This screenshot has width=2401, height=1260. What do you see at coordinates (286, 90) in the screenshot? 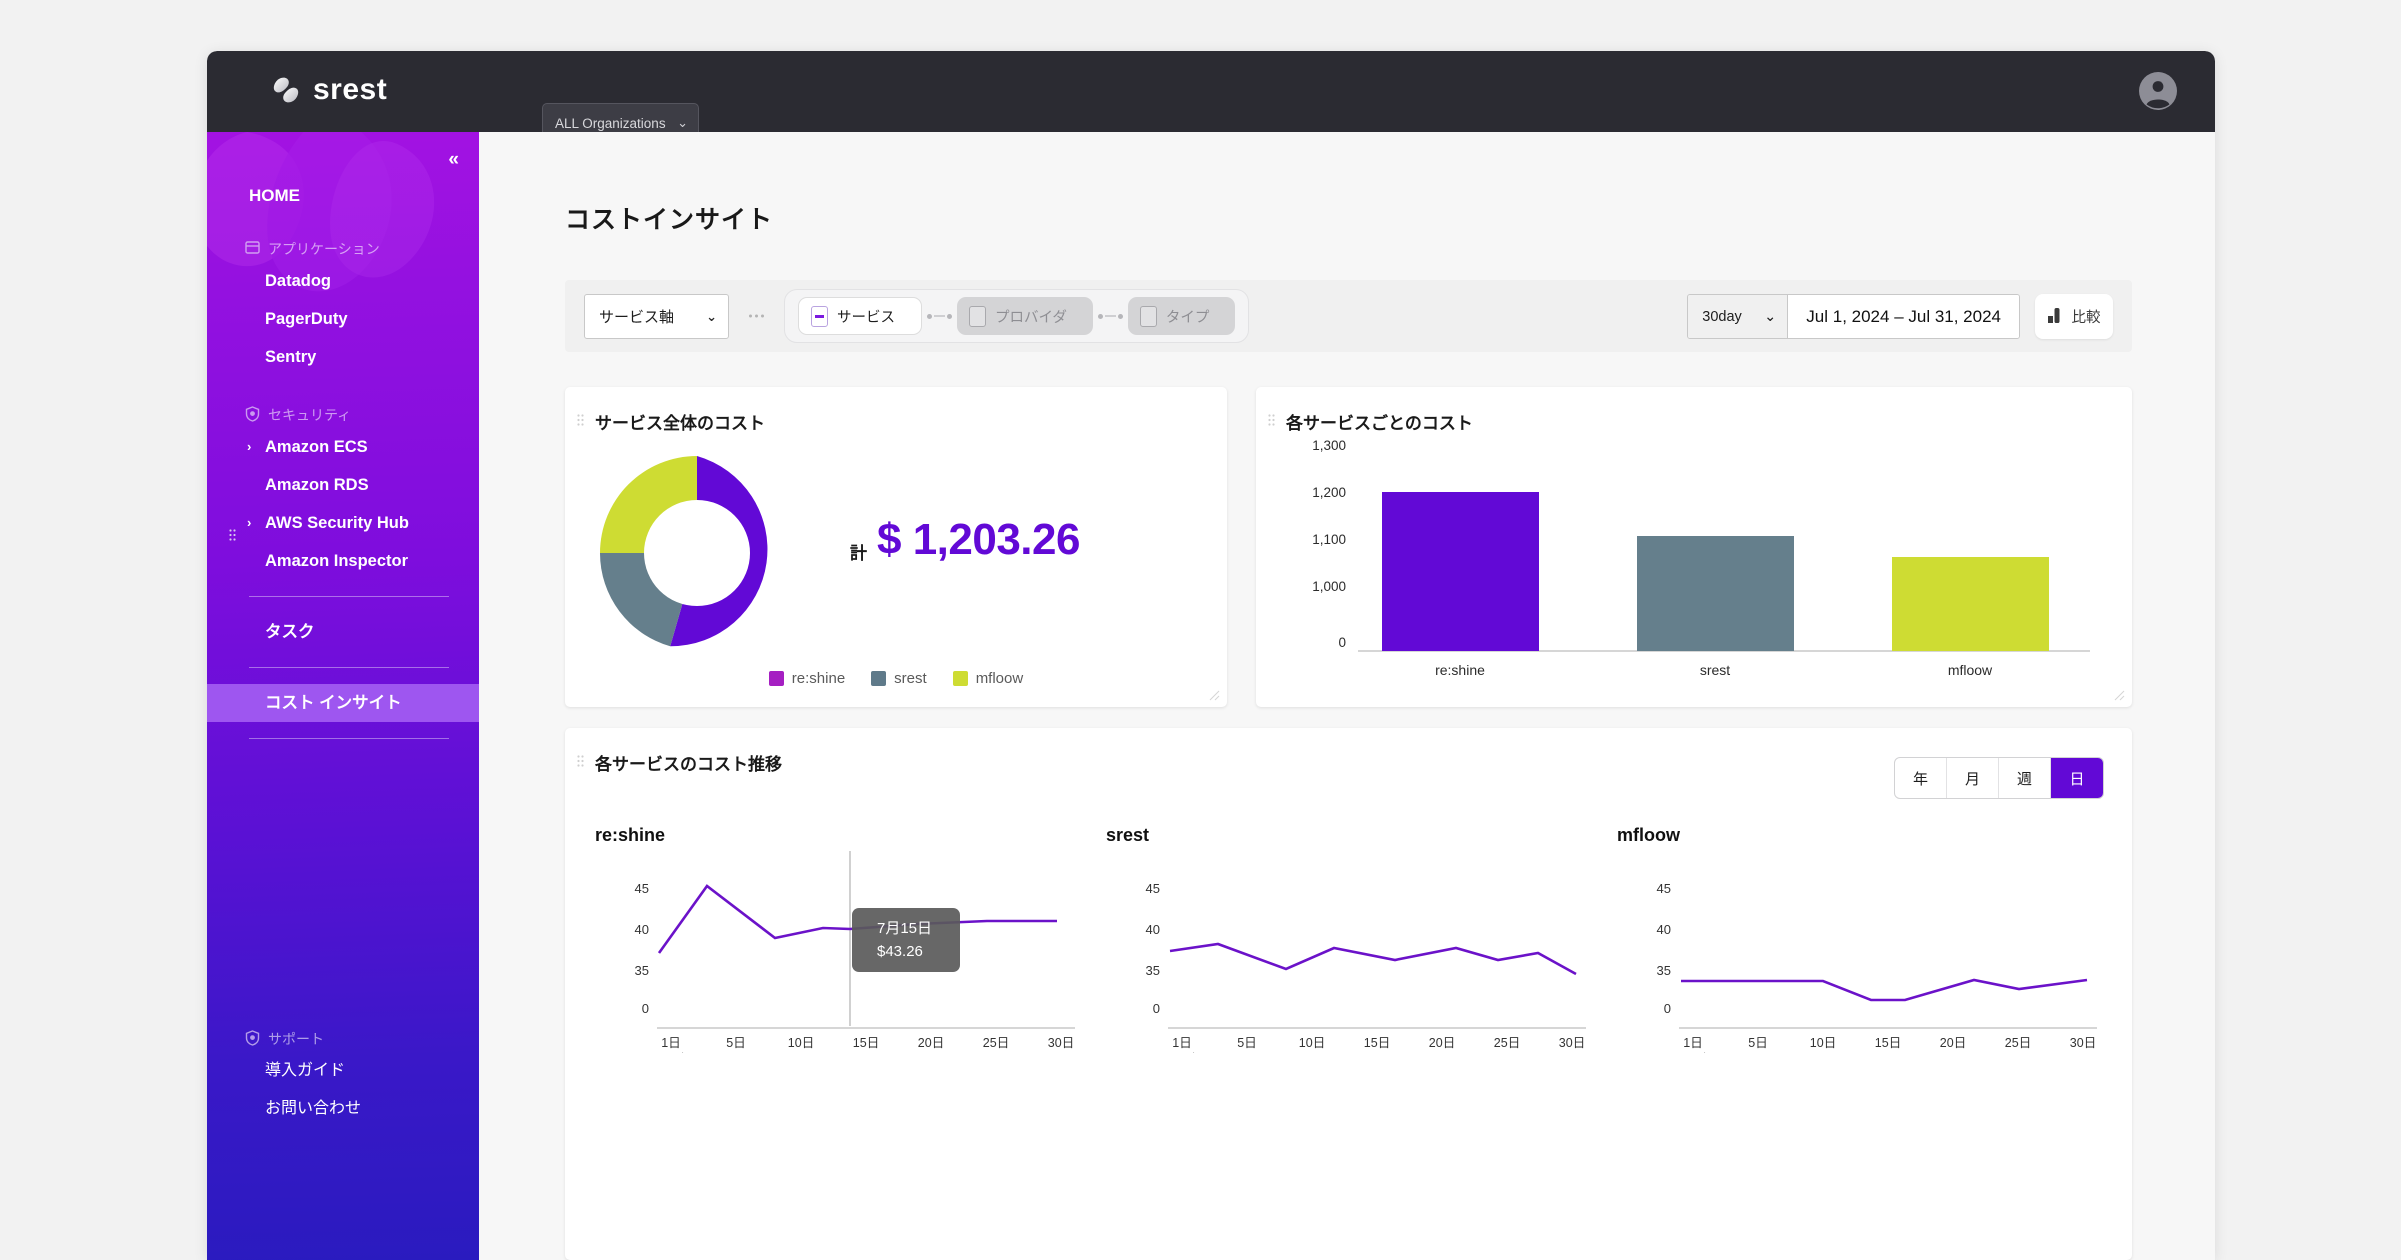
I see `srest-logo-icon` at bounding box center [286, 90].